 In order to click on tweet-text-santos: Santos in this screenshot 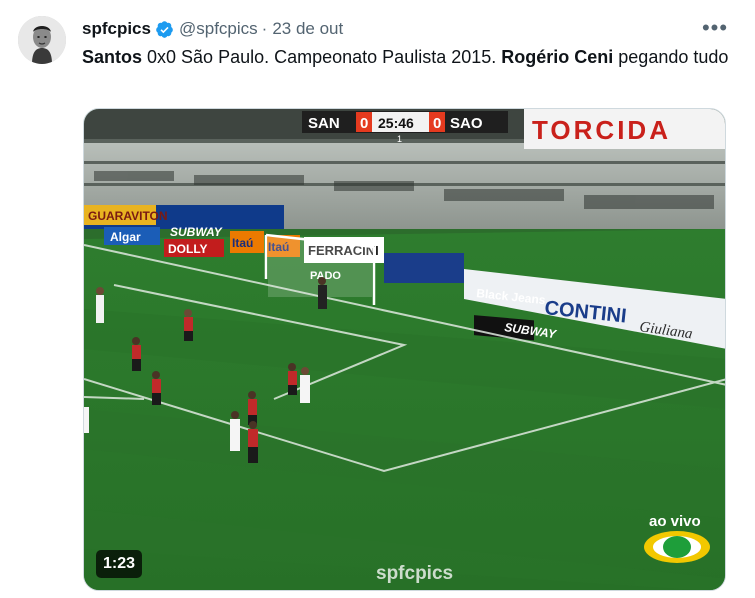, I will do `click(112, 57)`.